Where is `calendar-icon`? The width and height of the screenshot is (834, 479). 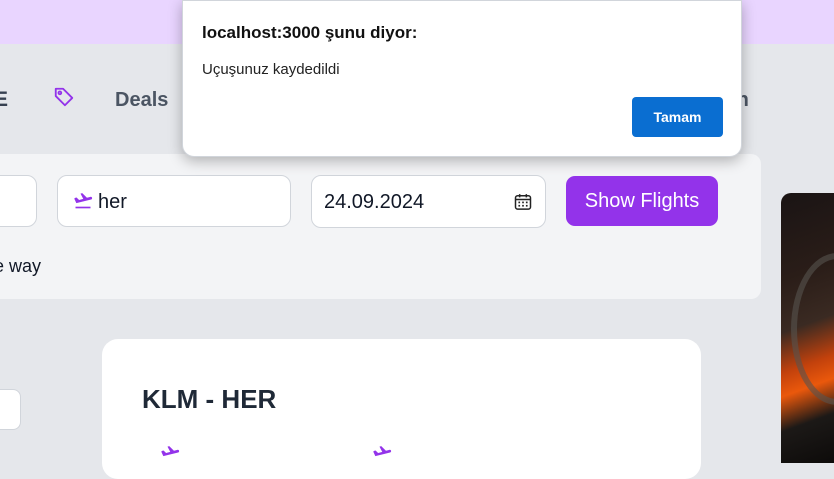
calendar-icon is located at coordinates (523, 202).